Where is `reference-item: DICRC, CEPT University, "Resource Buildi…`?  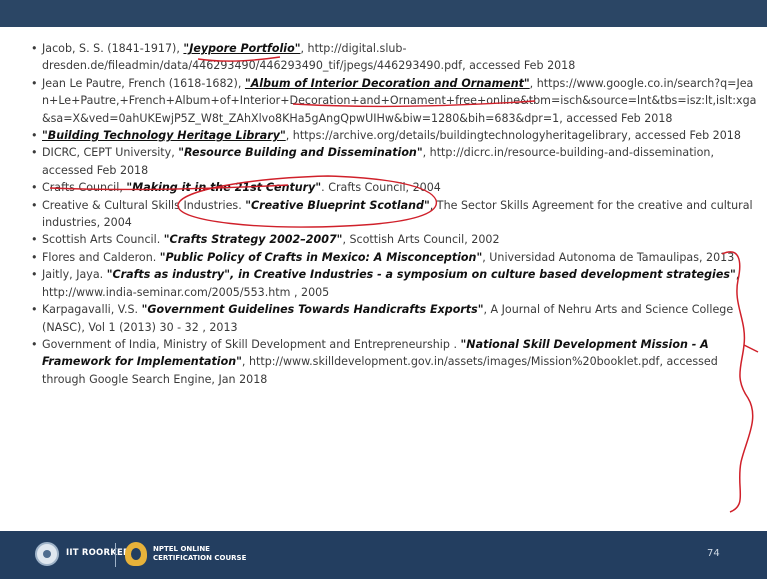
reference-item: DICRC, CEPT University, "Resource Buildi… is located at coordinates (394, 161).